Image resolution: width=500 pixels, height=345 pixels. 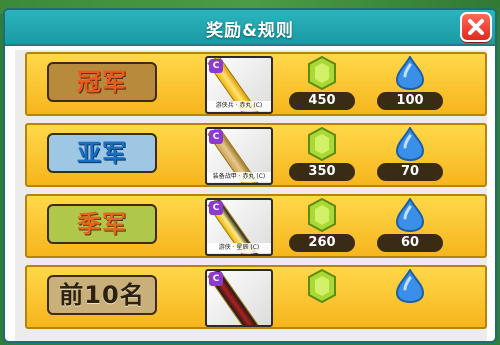 I want to click on close-button, so click(x=476, y=27).